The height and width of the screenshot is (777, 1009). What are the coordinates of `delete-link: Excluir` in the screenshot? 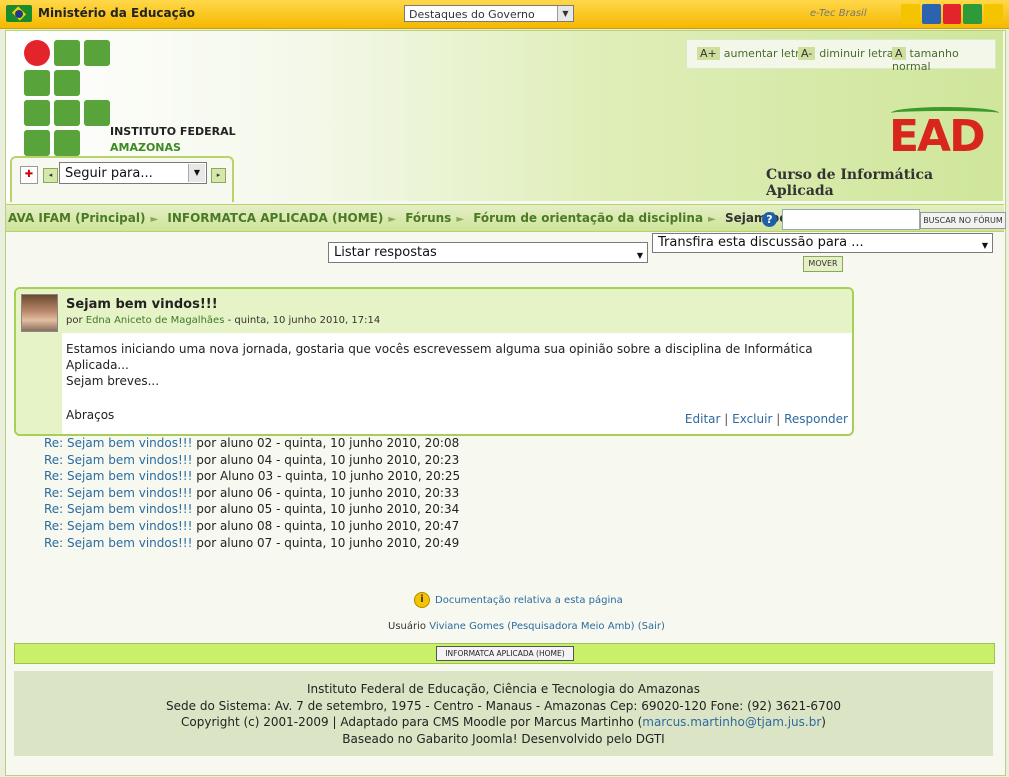 It's located at (752, 419).